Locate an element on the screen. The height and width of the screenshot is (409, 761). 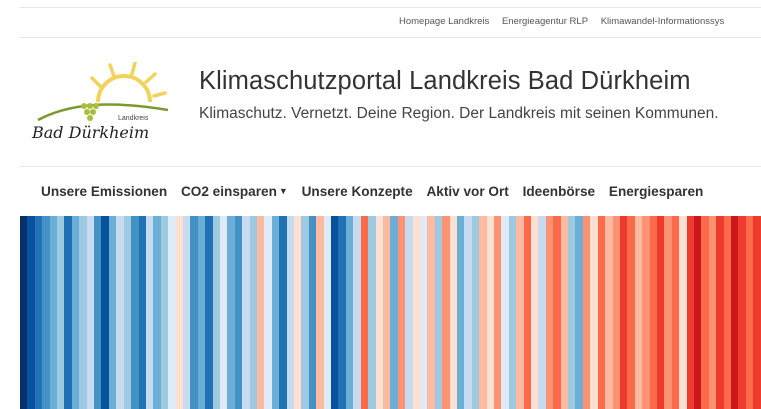
nav-label: Unsere Emissionen is located at coordinates (104, 191).